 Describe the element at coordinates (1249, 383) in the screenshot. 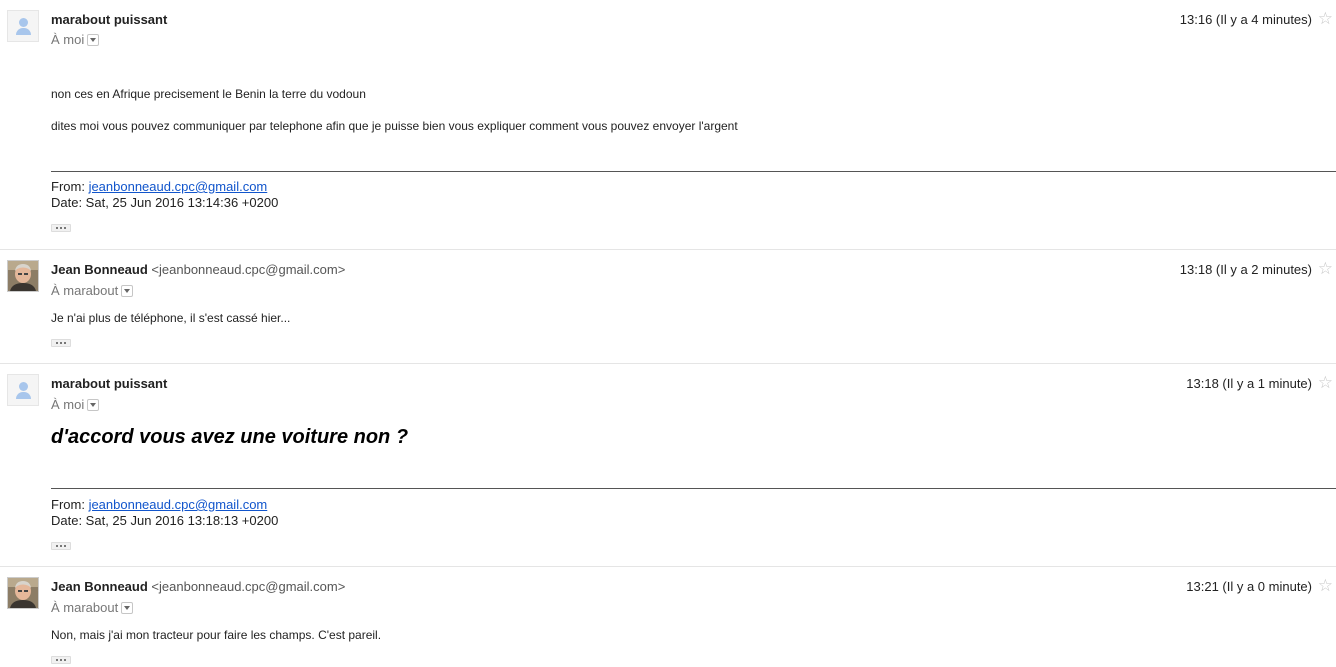

I see `message-time: 13:18 (Il y a 1 minute)` at that location.